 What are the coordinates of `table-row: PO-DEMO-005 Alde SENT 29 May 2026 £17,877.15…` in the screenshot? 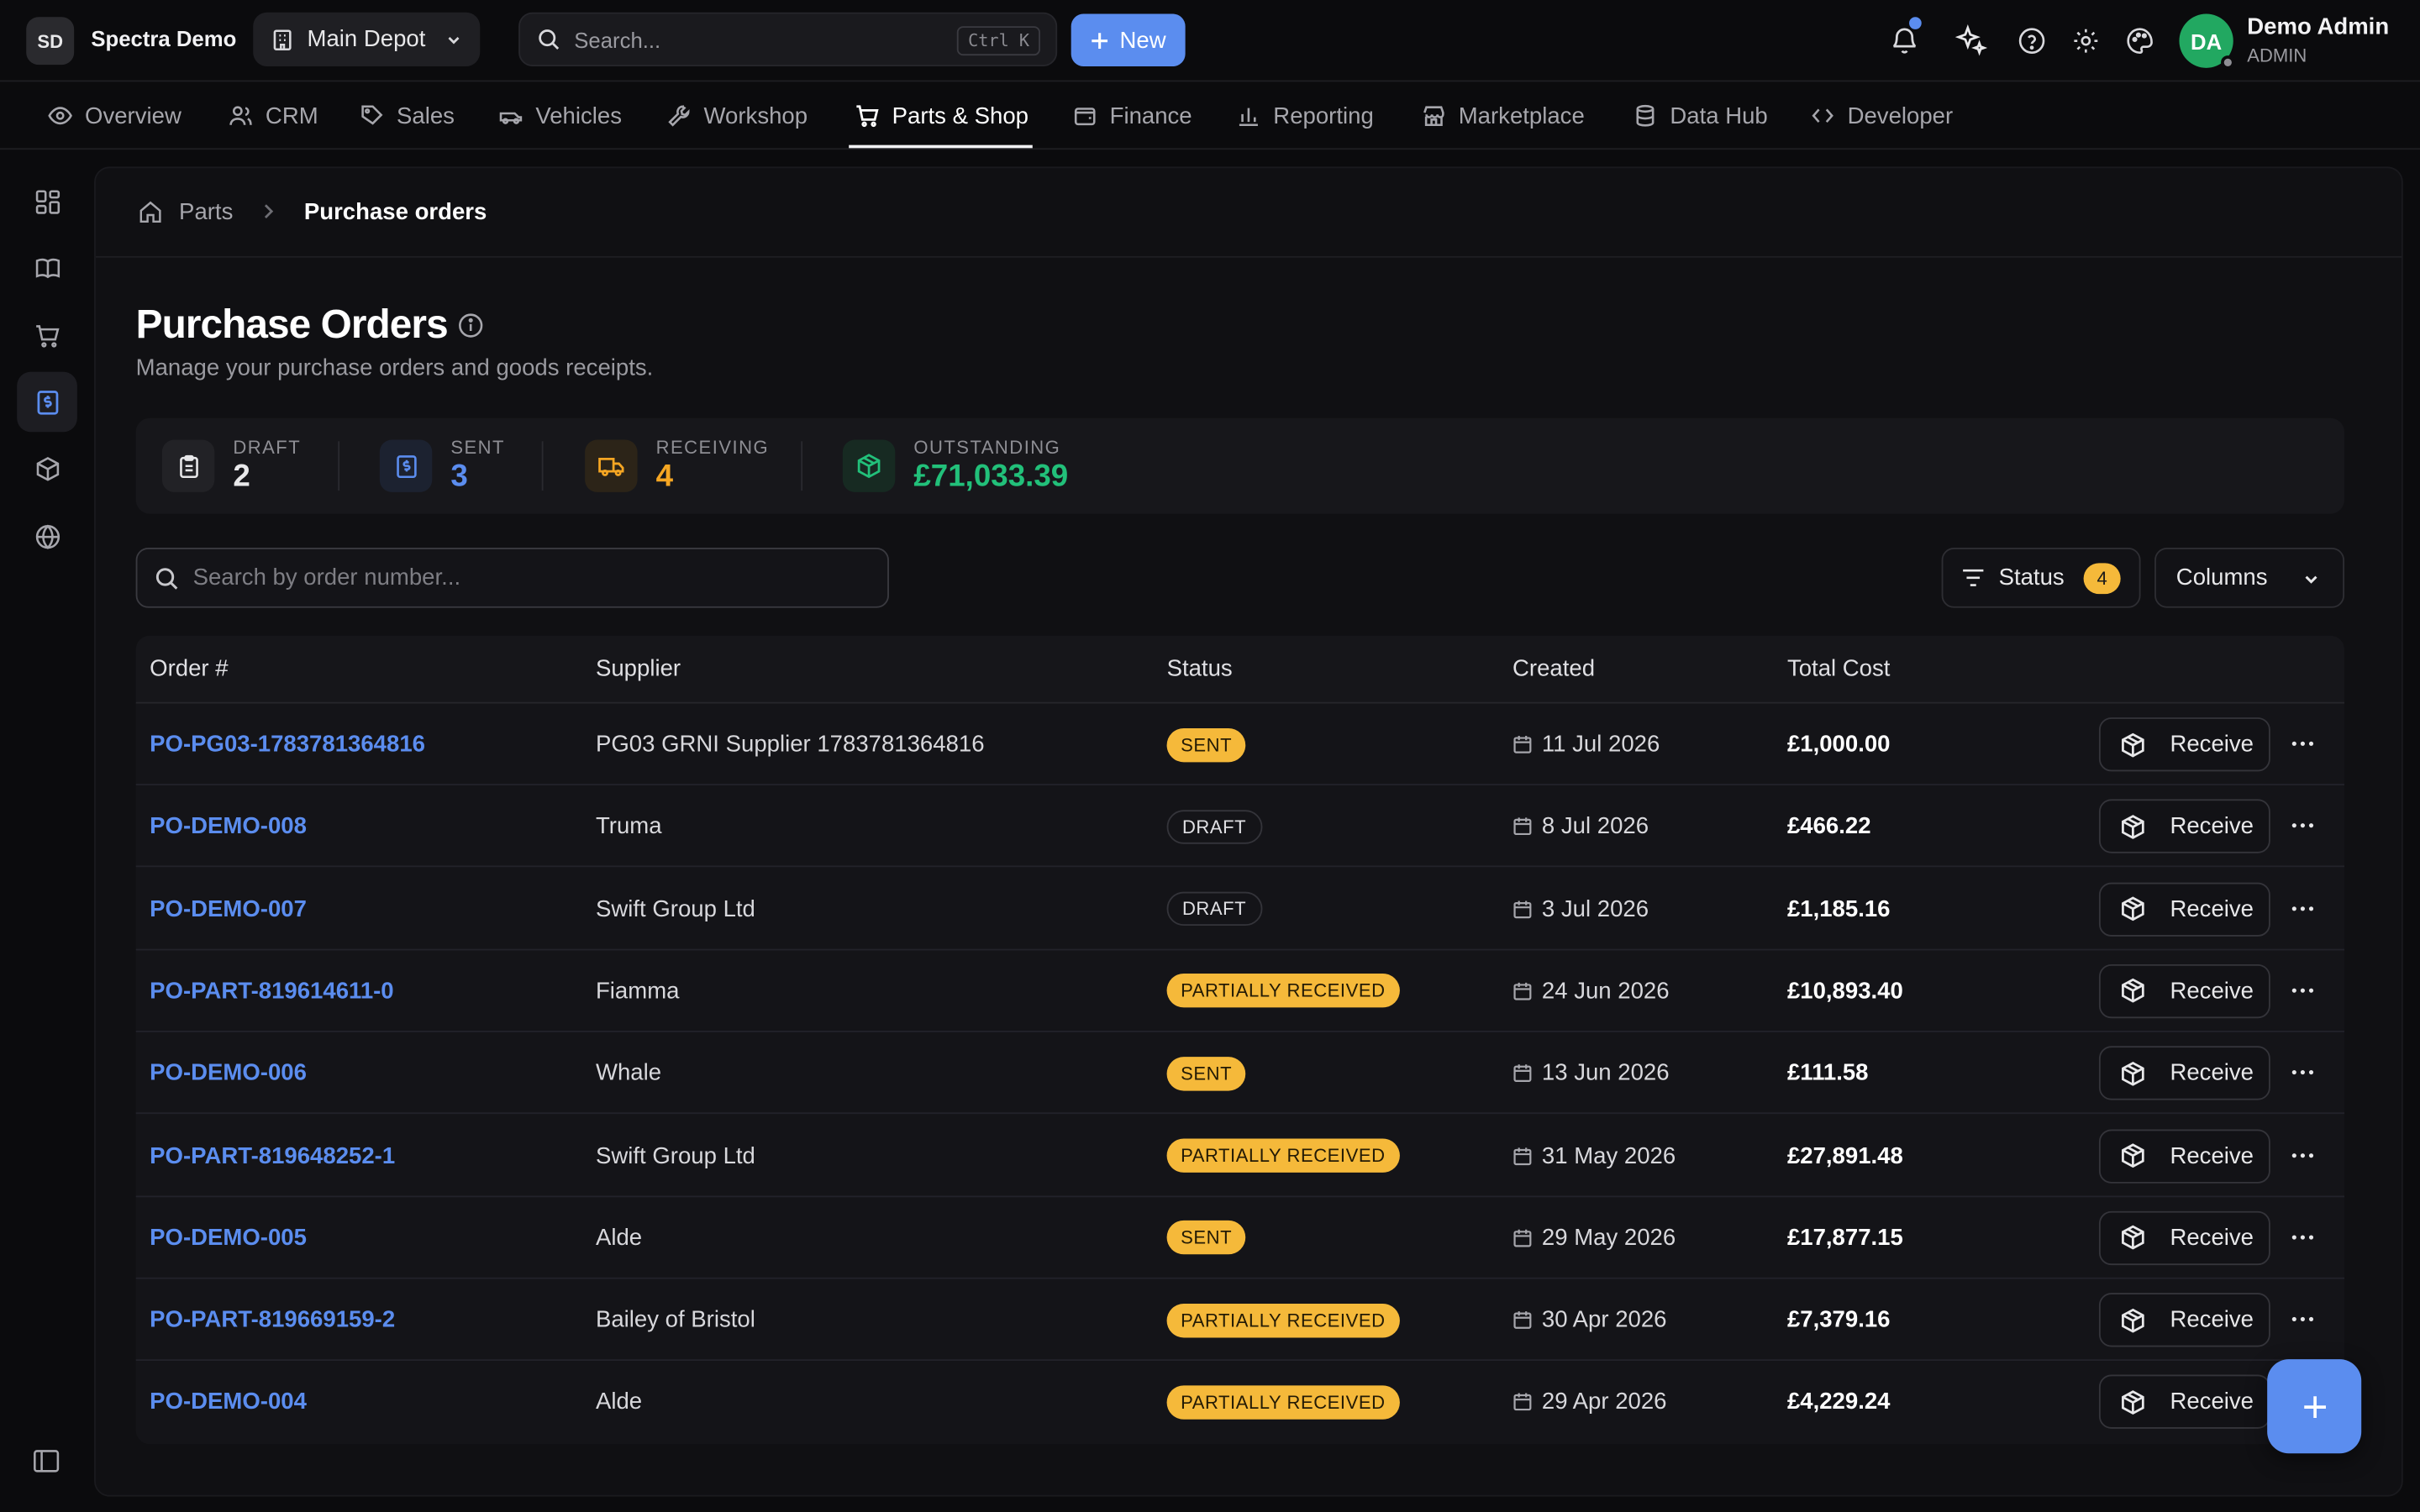 It's located at (1240, 1238).